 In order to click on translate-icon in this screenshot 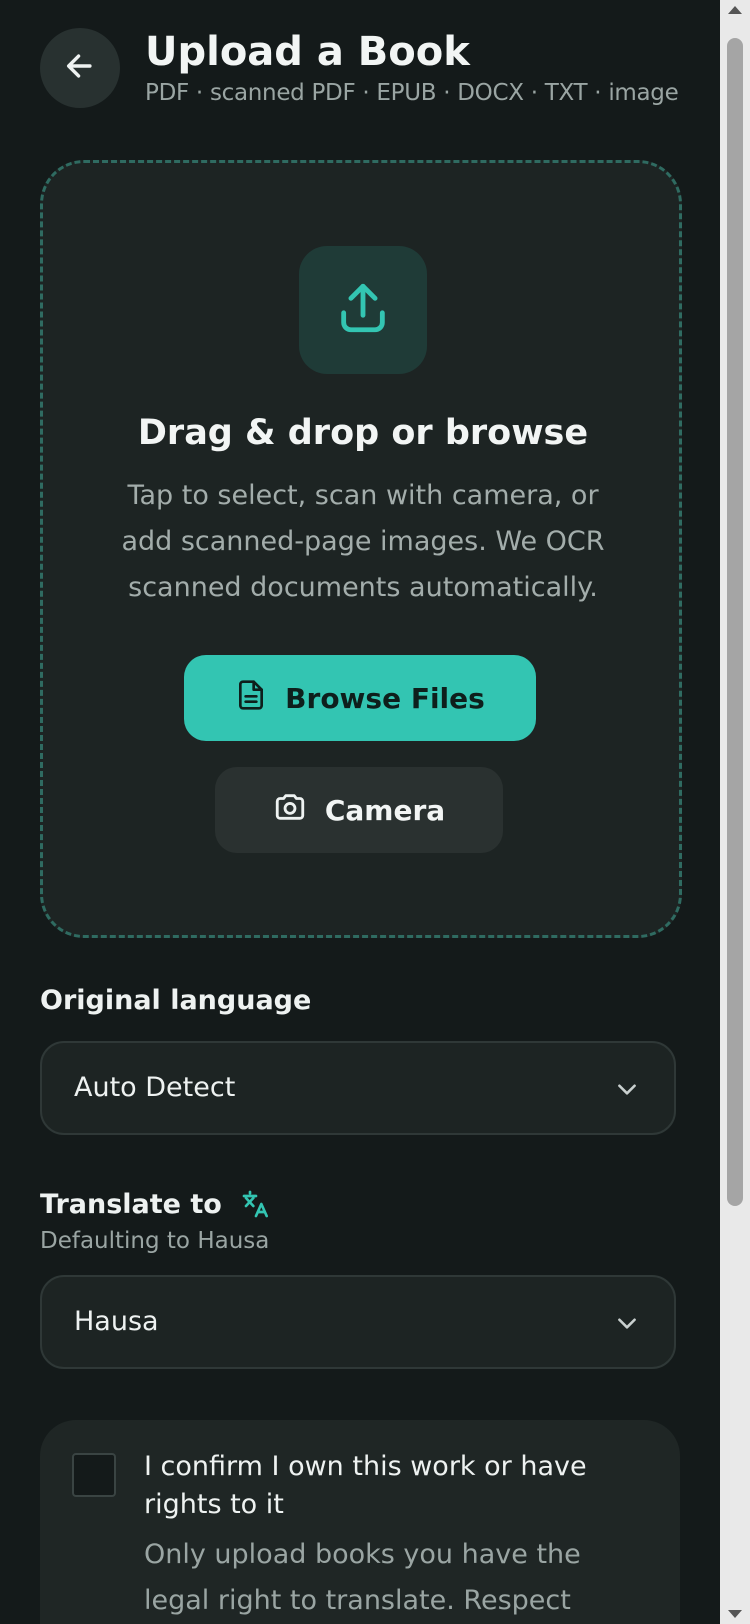, I will do `click(256, 1204)`.